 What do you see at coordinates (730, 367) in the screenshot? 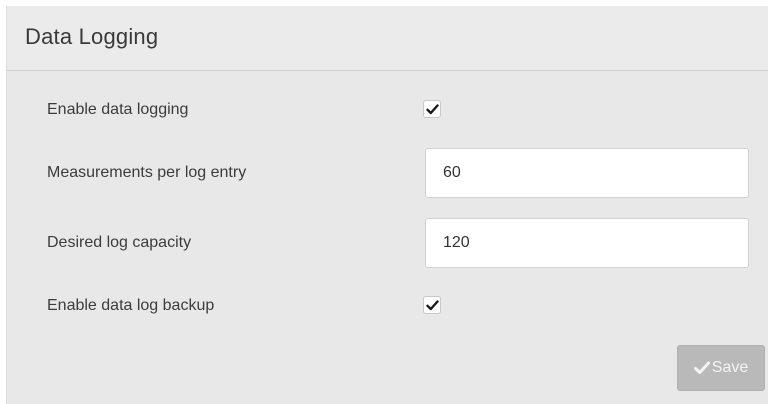
I see `save-button-label: Save` at bounding box center [730, 367].